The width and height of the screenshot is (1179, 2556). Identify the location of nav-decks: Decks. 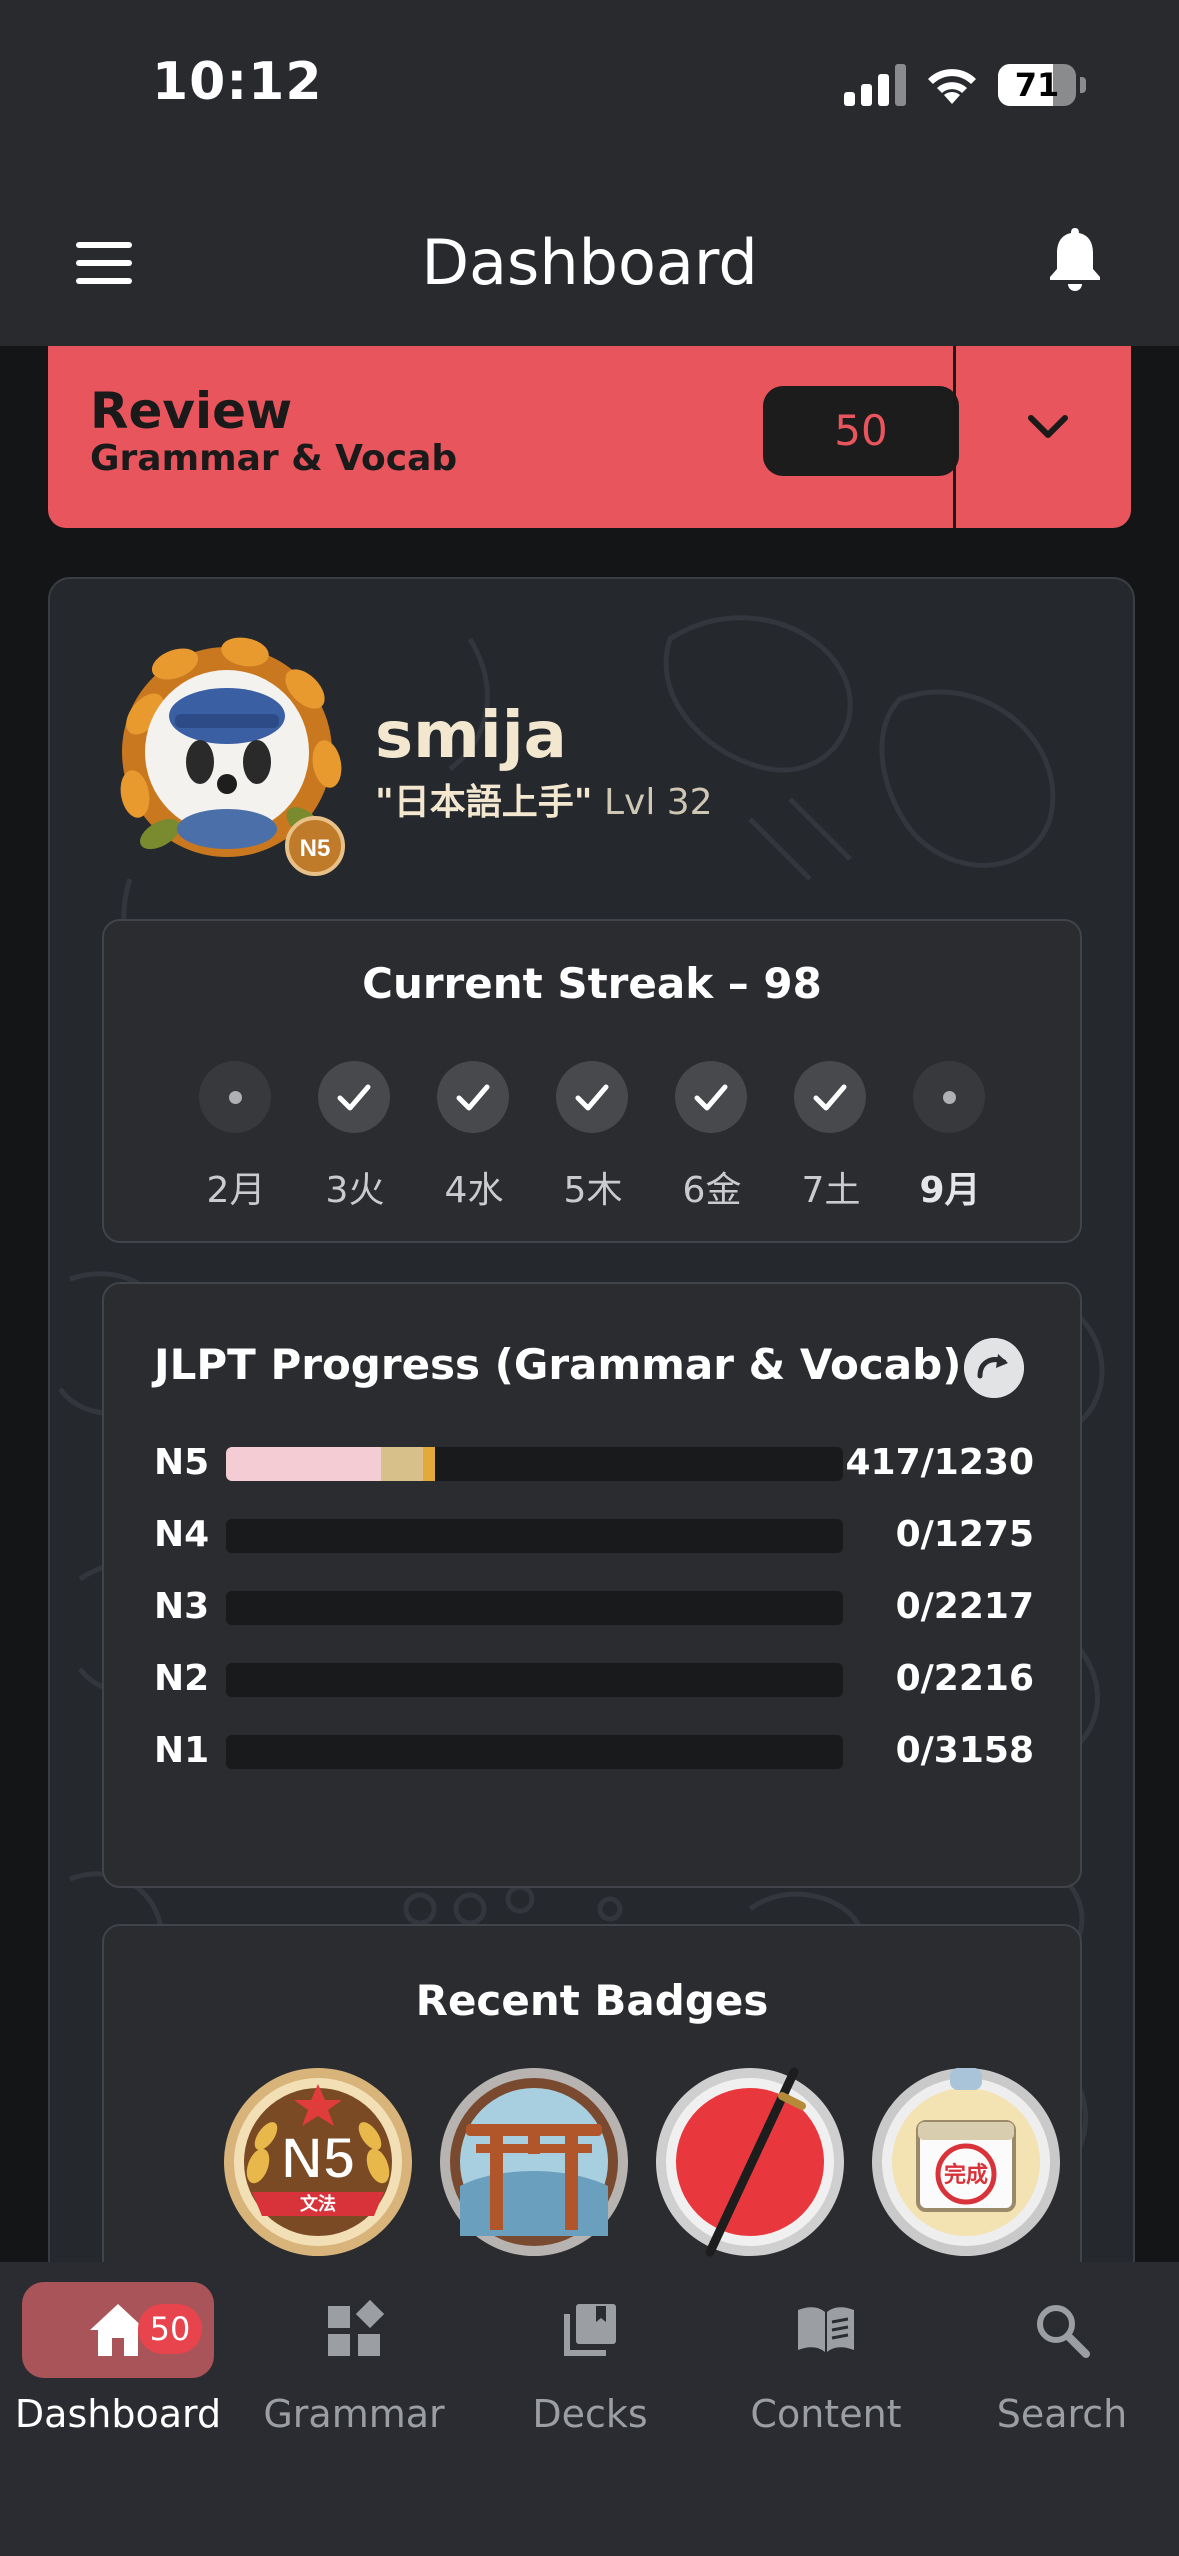
(590, 2362).